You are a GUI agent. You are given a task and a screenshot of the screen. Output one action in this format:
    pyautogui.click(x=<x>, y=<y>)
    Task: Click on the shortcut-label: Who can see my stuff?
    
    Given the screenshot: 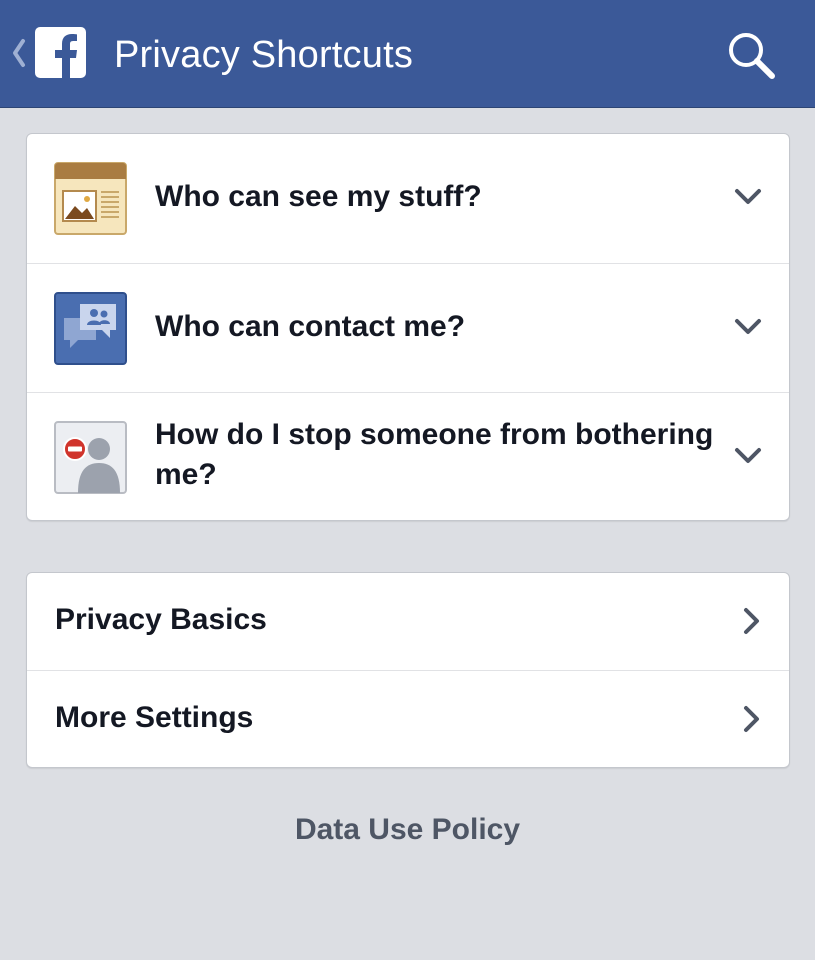 What is the action you would take?
    pyautogui.click(x=318, y=196)
    